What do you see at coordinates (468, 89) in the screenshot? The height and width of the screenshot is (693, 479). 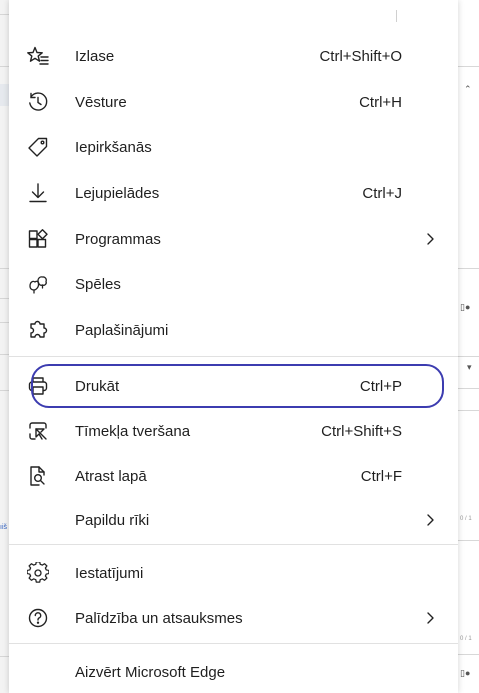 I see `scroll-up-chevron-icon: ⌃` at bounding box center [468, 89].